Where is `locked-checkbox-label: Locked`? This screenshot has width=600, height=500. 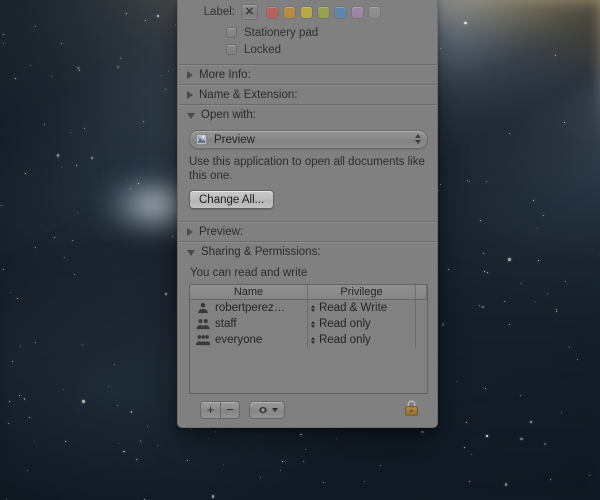
locked-checkbox-label: Locked is located at coordinates (263, 49).